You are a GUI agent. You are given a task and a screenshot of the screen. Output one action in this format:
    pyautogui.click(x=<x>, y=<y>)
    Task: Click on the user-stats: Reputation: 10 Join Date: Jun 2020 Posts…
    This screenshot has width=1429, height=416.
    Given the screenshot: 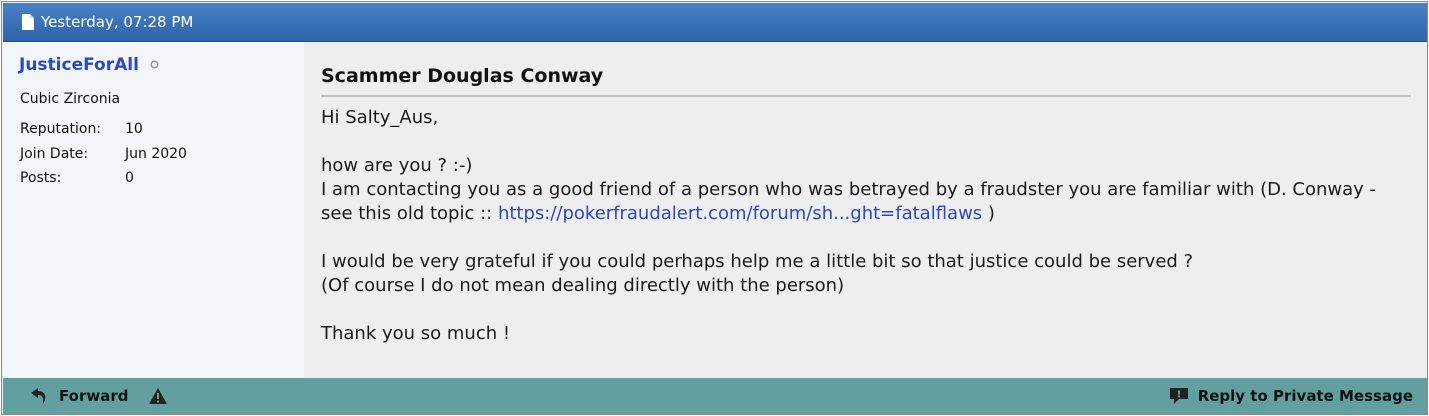 What is the action you would take?
    pyautogui.click(x=103, y=154)
    